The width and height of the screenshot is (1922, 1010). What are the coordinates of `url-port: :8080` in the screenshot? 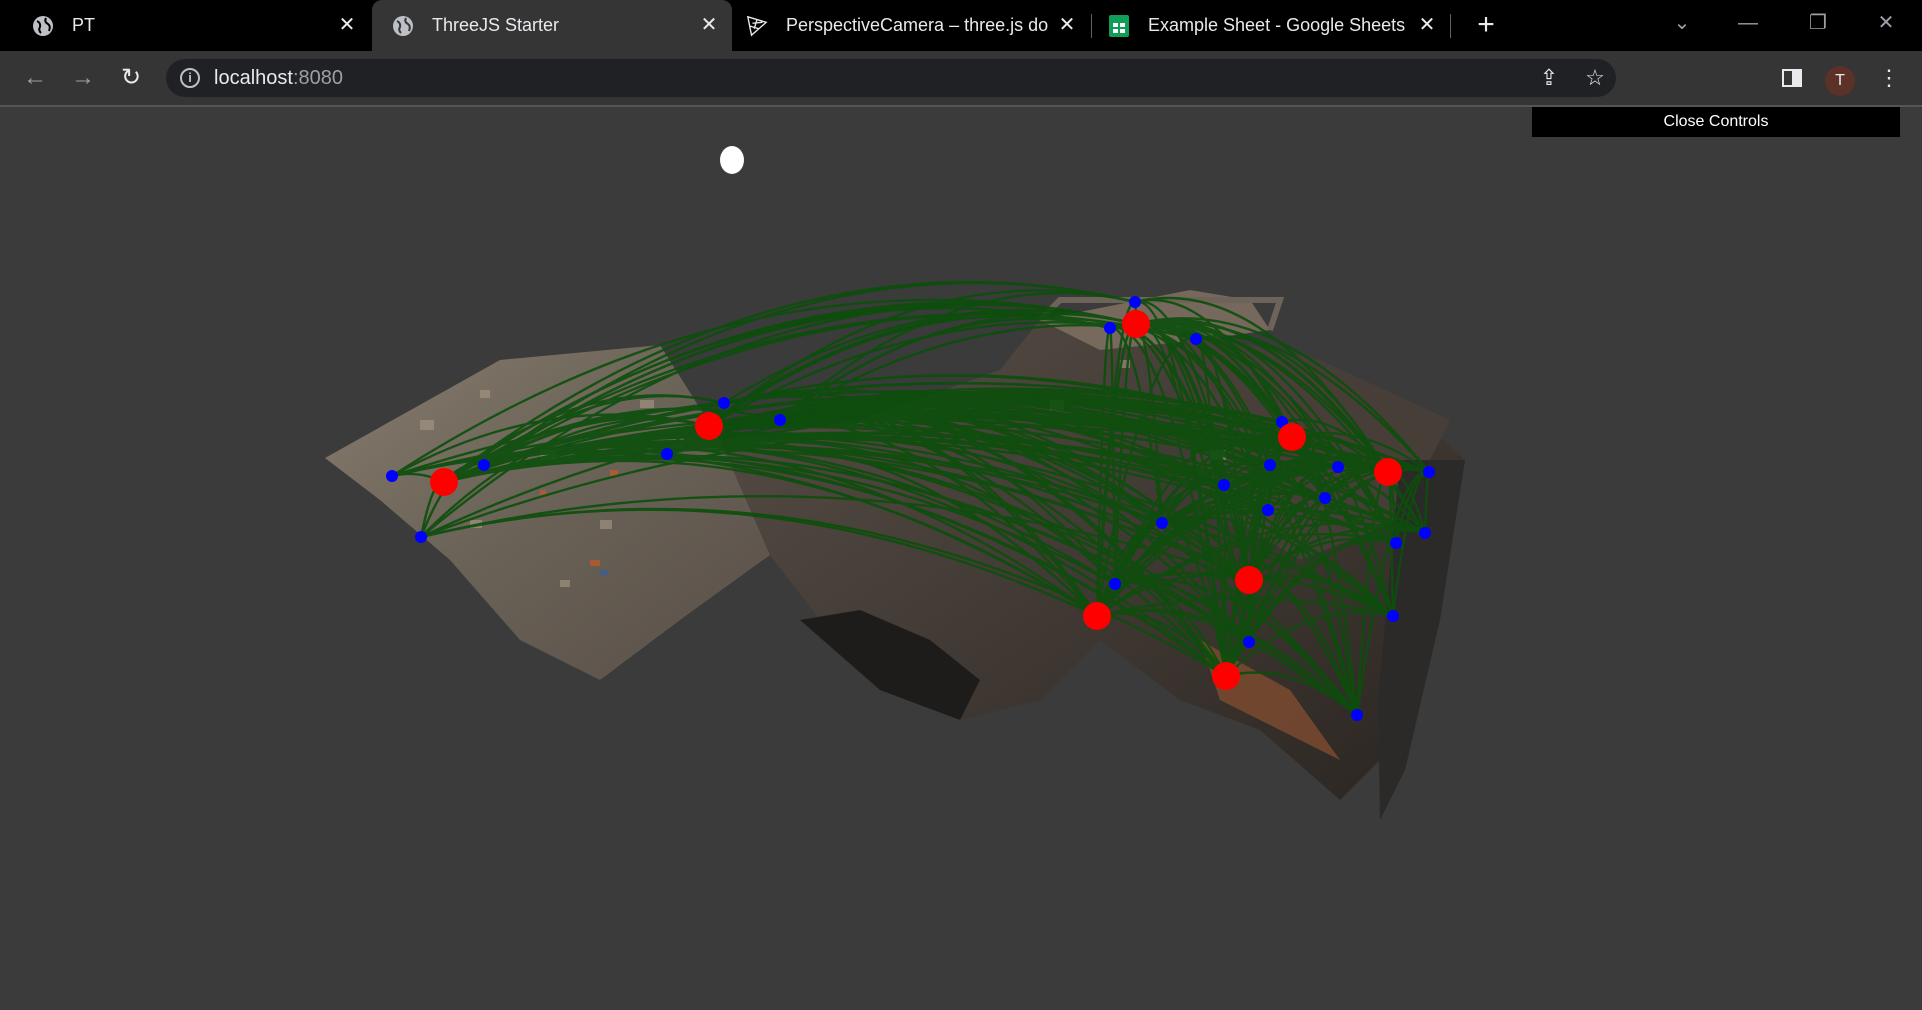 It's located at (317, 77).